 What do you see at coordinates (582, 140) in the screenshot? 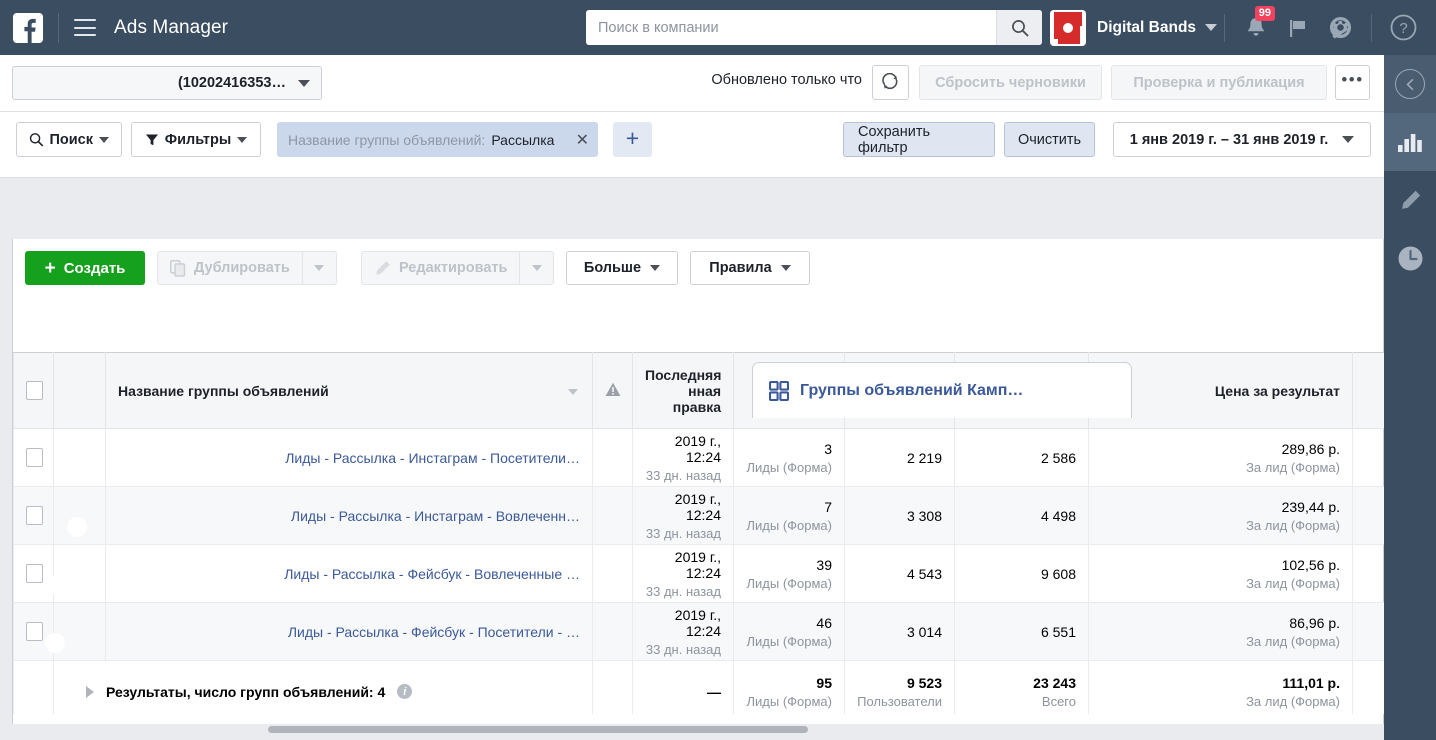
I see `close-icon: ✕` at bounding box center [582, 140].